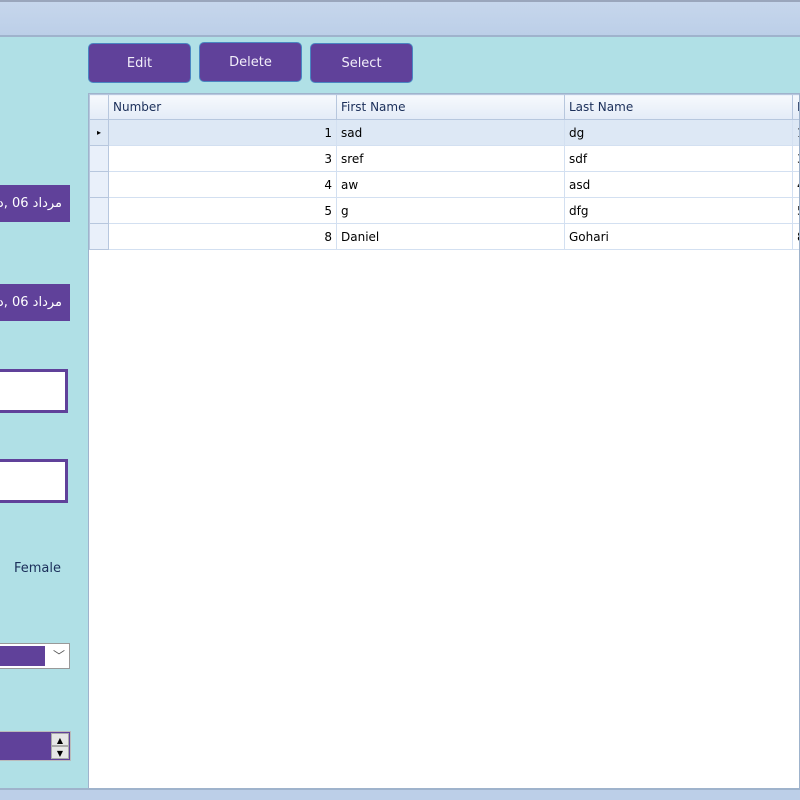 The width and height of the screenshot is (800, 800). Describe the element at coordinates (678, 132) in the screenshot. I see `cell-last-name: dg` at that location.